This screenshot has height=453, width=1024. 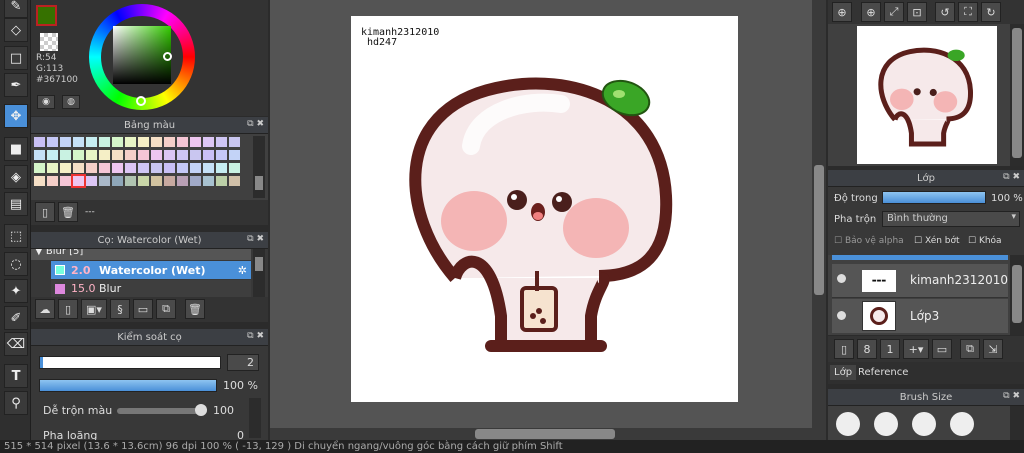 What do you see at coordinates (16, 177) in the screenshot?
I see `bucket-tool-icon: ◈` at bounding box center [16, 177].